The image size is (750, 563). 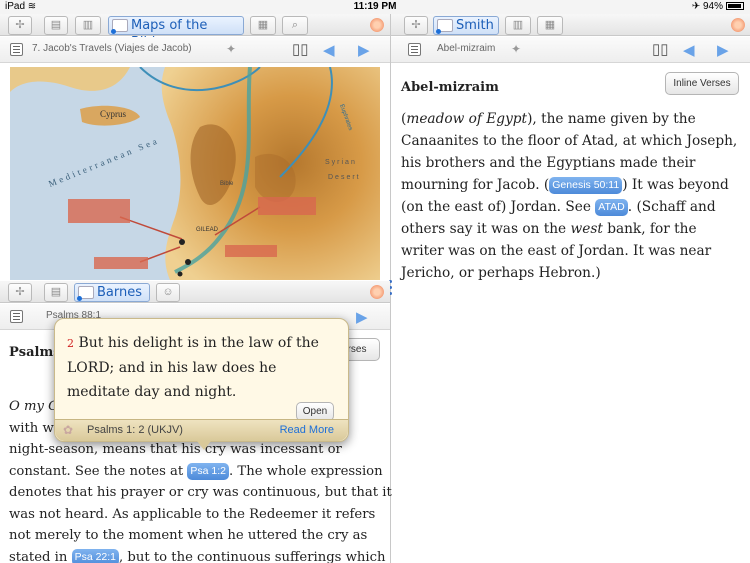 What do you see at coordinates (329, 50) in the screenshot?
I see `back-arrow-icon: ◀` at bounding box center [329, 50].